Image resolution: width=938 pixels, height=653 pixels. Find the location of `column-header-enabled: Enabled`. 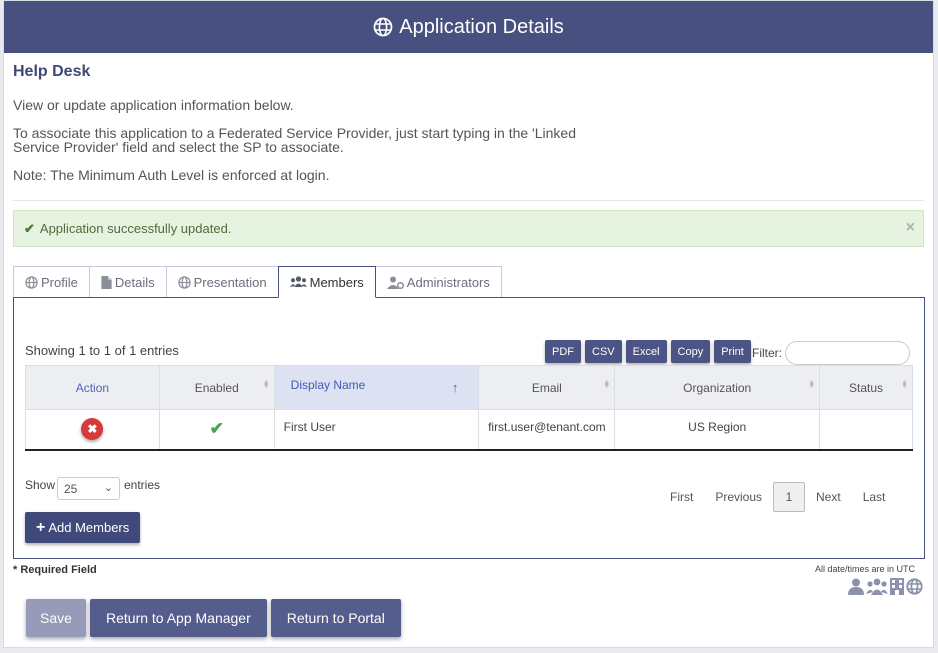

column-header-enabled: Enabled is located at coordinates (216, 387).